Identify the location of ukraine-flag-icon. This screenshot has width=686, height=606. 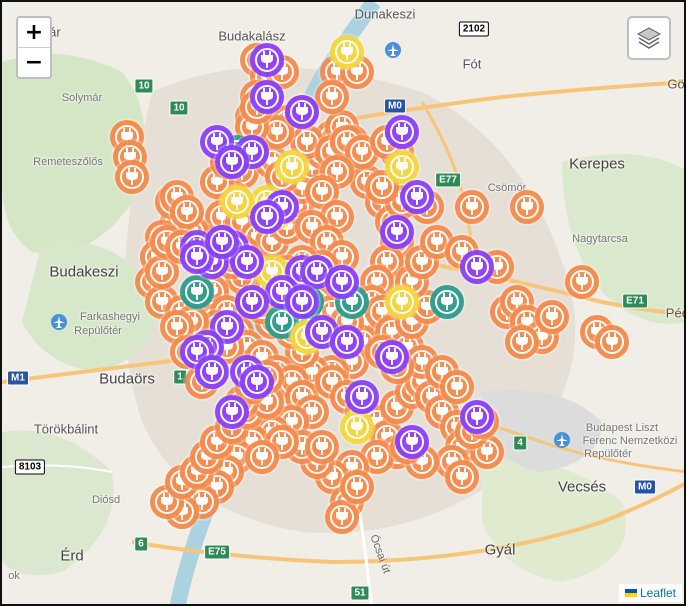
(630, 593).